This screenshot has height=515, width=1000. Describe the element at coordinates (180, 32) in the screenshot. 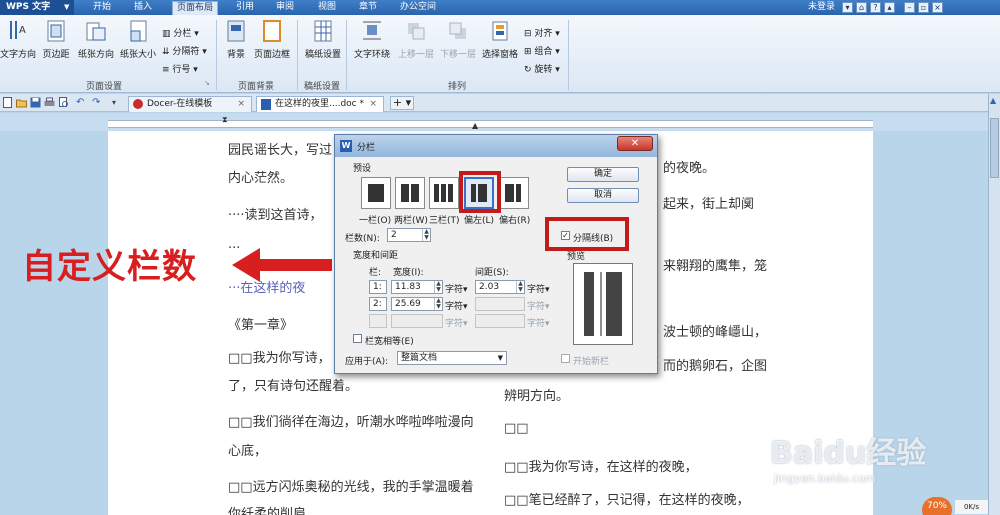

I see `columns-button: ▥ 分栏 ▾` at that location.